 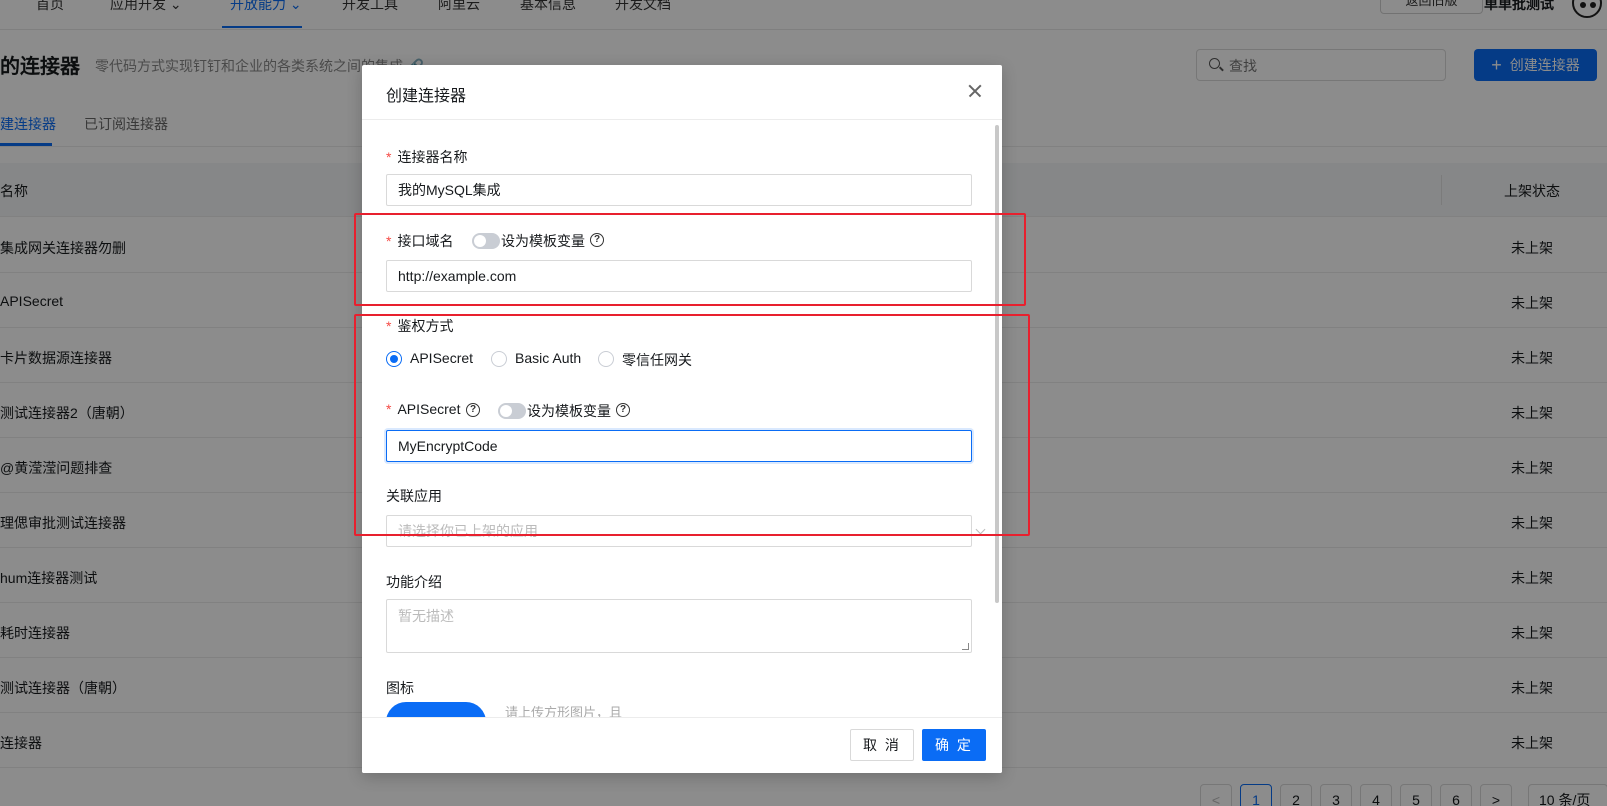 What do you see at coordinates (682, 92) in the screenshot?
I see `dialog-header: 创建连接器` at bounding box center [682, 92].